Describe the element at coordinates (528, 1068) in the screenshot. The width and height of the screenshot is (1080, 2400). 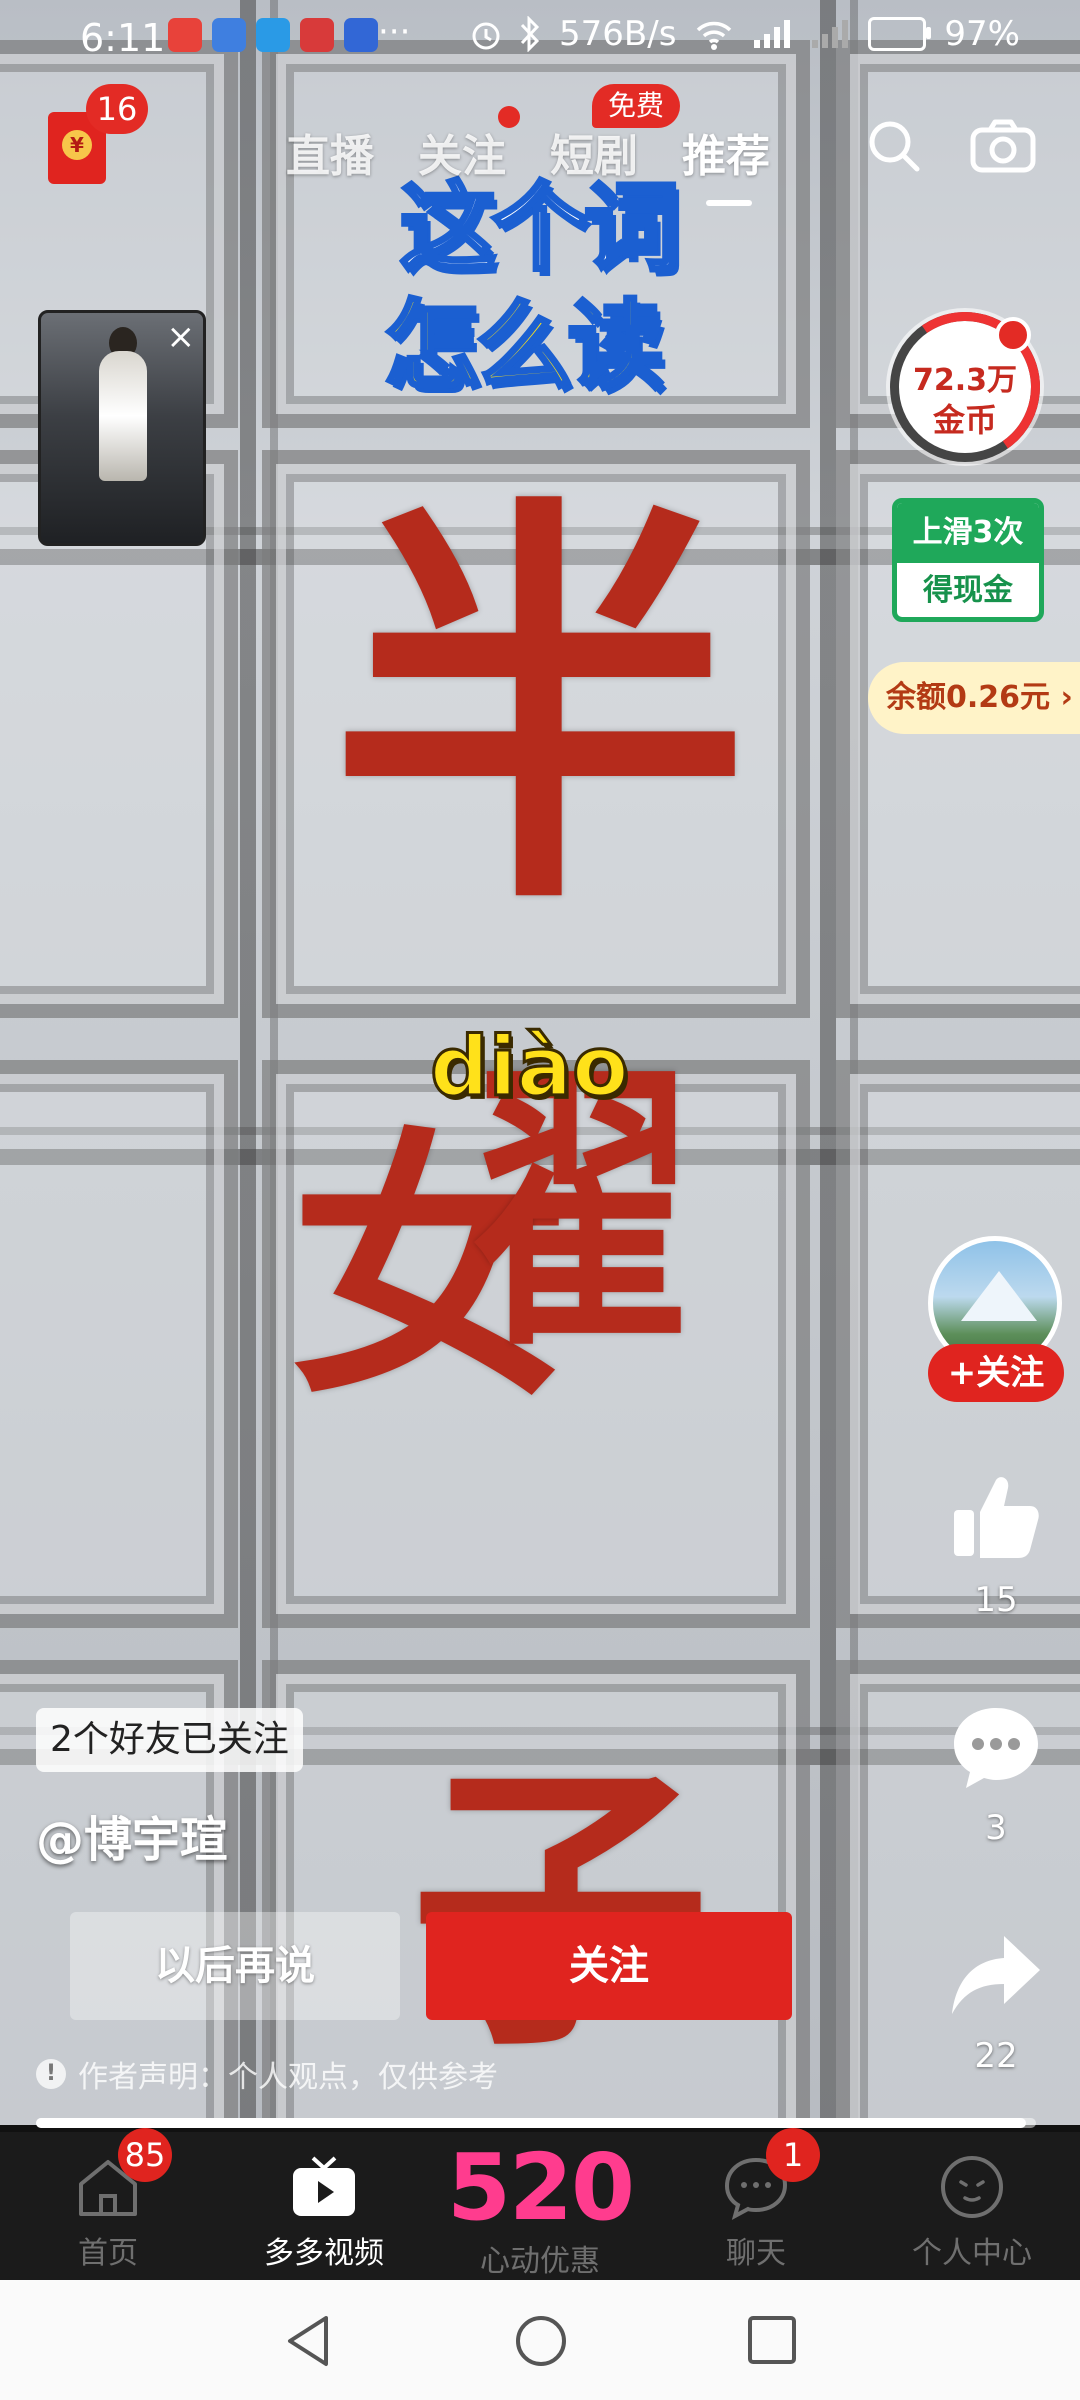
I see `pinyin-caption: diào` at that location.